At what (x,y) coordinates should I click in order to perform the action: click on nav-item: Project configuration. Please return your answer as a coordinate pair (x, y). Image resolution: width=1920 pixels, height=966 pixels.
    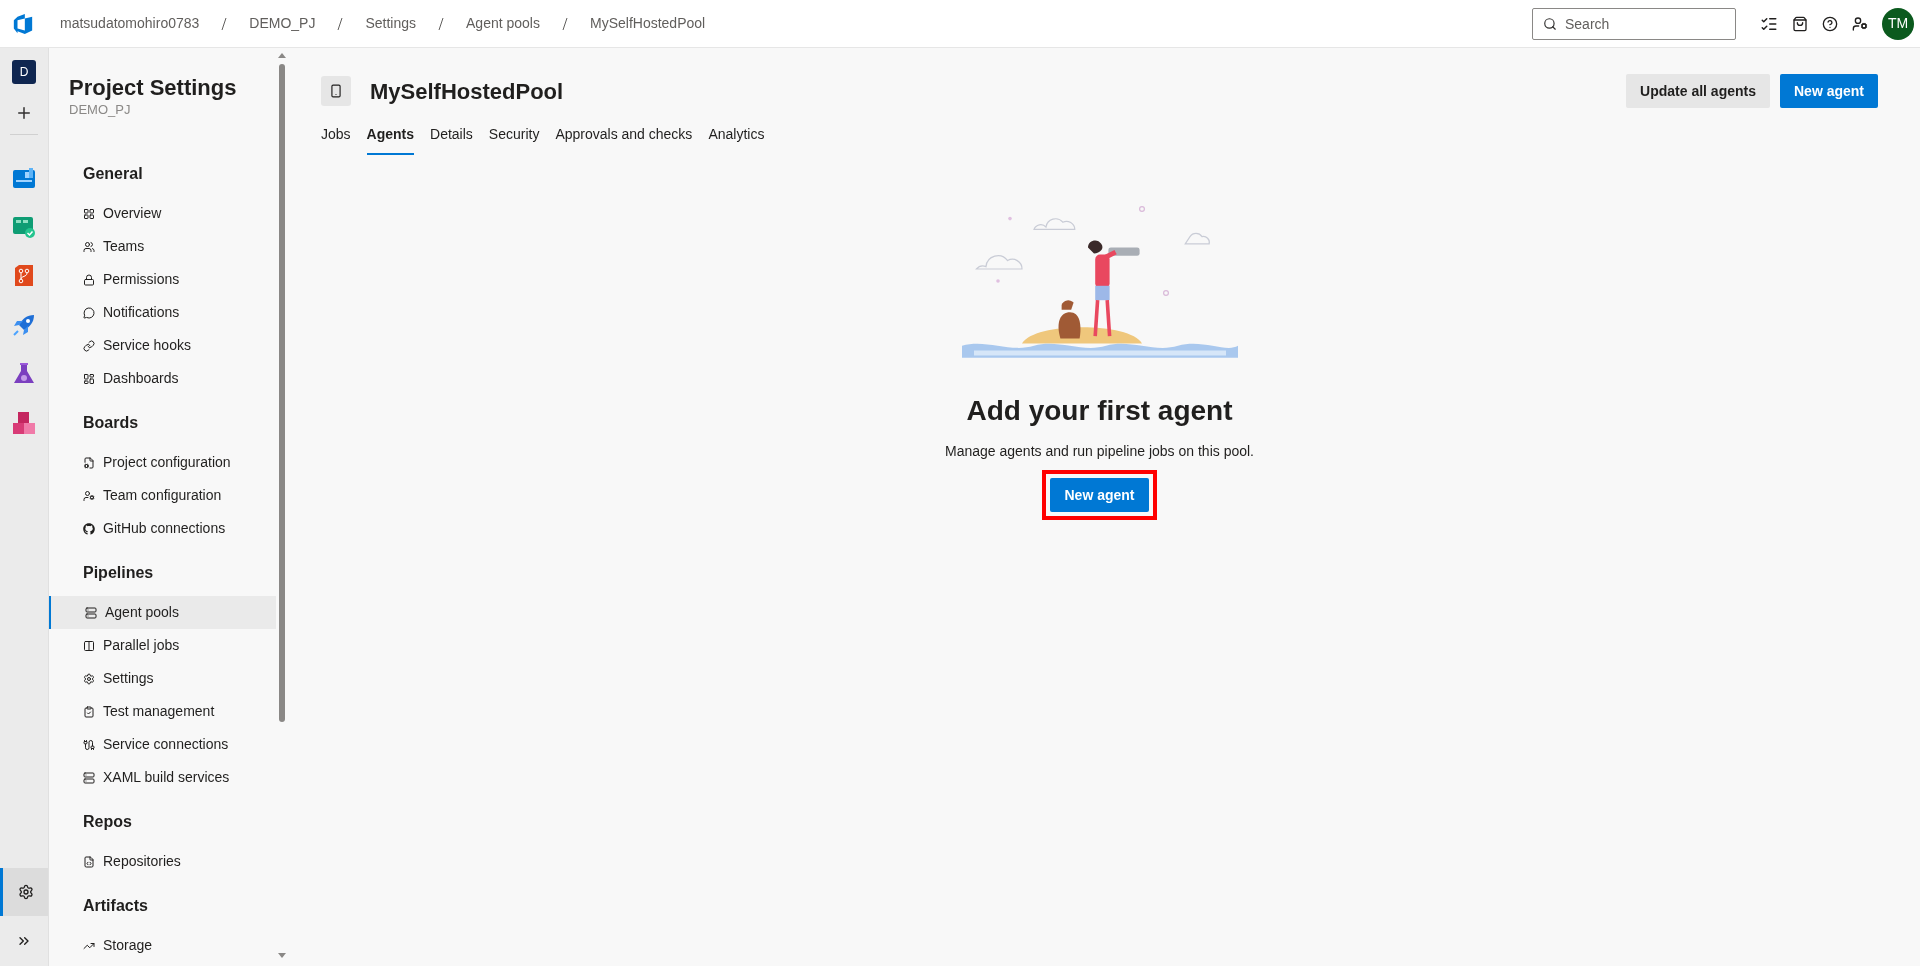
    Looking at the image, I should click on (162, 462).